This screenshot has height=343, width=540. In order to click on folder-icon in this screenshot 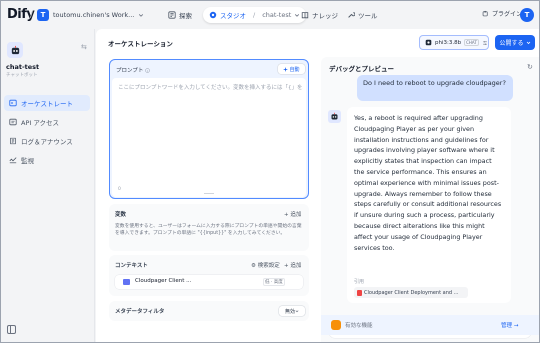, I will do `click(126, 282)`.